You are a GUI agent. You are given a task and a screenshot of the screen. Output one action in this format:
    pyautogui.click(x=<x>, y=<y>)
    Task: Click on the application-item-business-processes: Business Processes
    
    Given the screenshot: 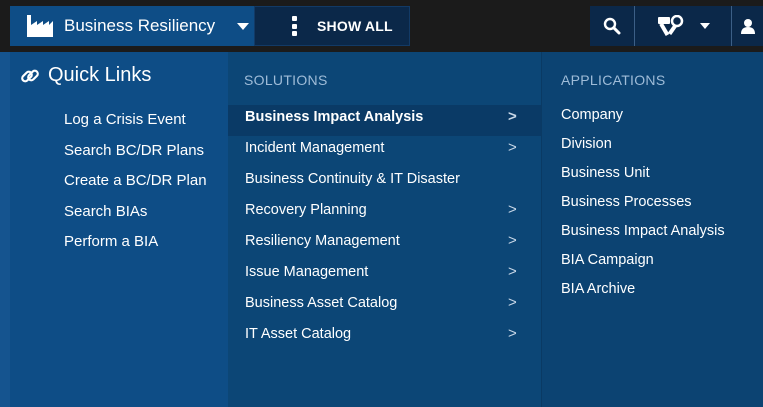 What is the action you would take?
    pyautogui.click(x=643, y=206)
    